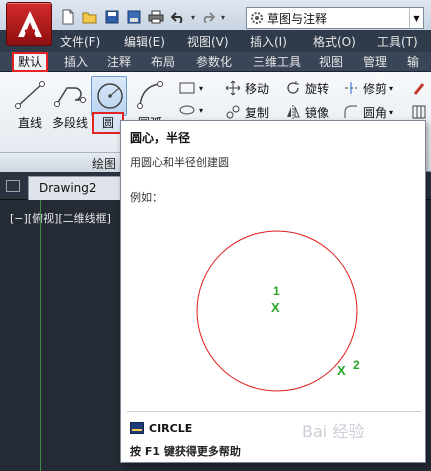 The image size is (431, 471). Describe the element at coordinates (257, 18) in the screenshot. I see `gear-icon` at that location.